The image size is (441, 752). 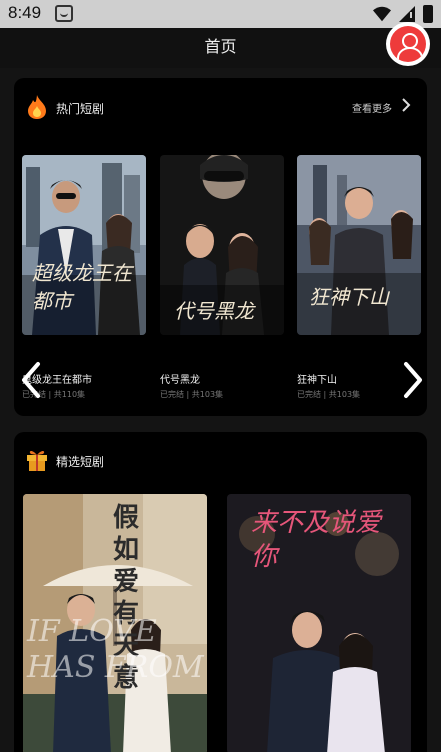 What do you see at coordinates (37, 107) in the screenshot?
I see `flame-icon` at bounding box center [37, 107].